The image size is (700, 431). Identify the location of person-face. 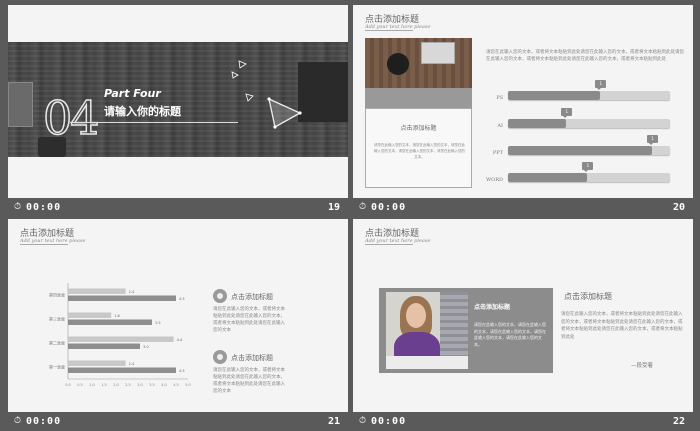
(416, 315).